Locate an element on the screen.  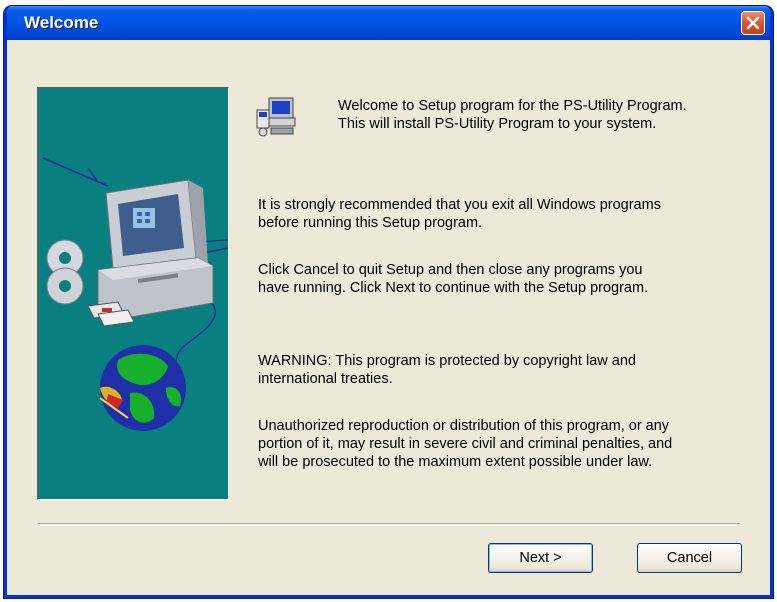
title-bar: Welcome is located at coordinates (388, 23).